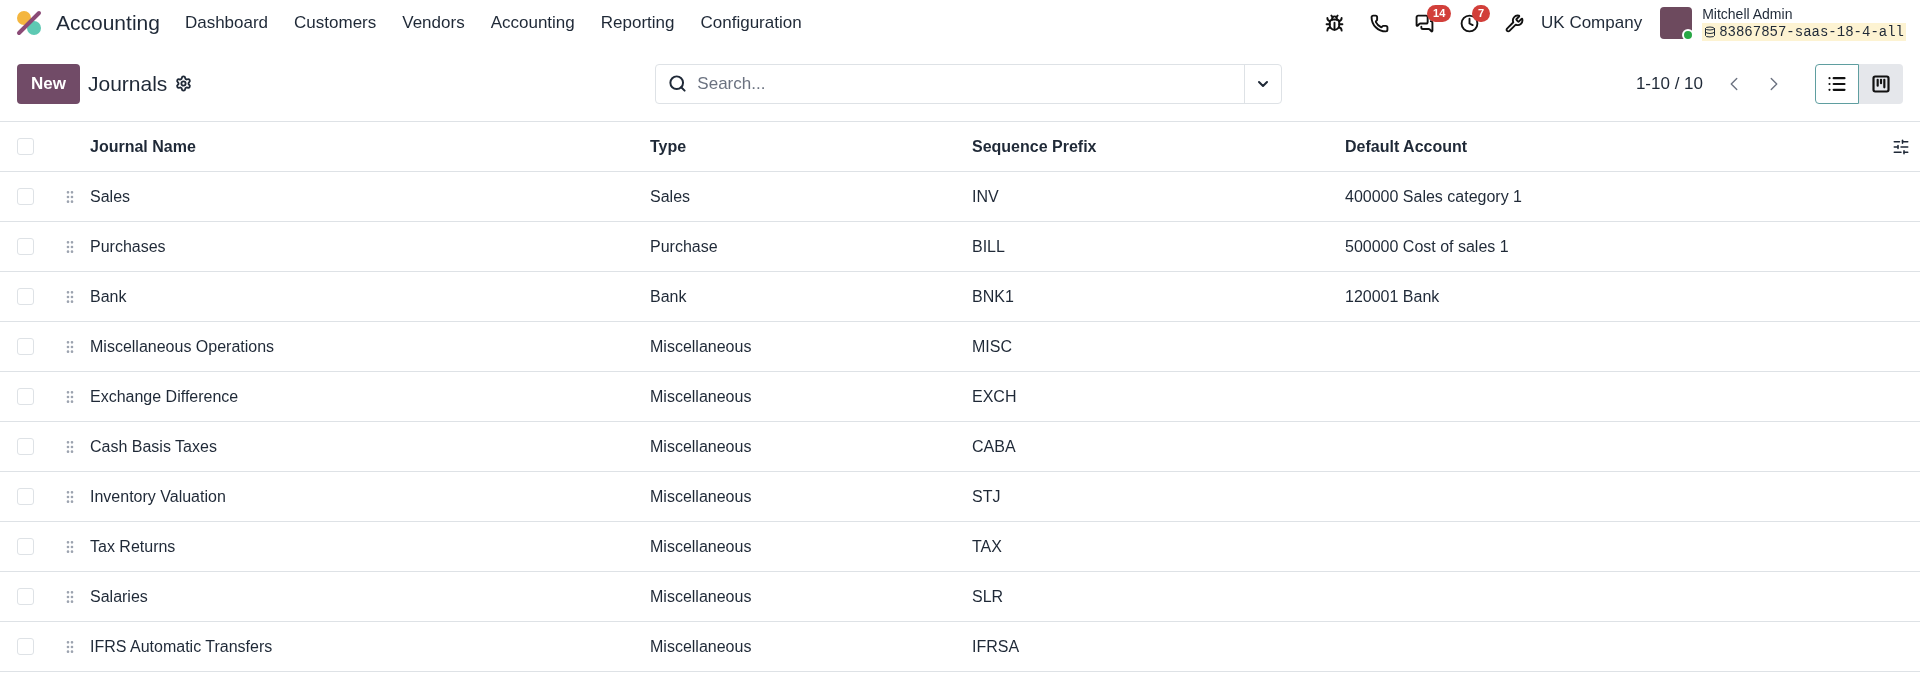 Image resolution: width=1920 pixels, height=690 pixels. What do you see at coordinates (751, 23) in the screenshot?
I see `menu-item: Configuration` at bounding box center [751, 23].